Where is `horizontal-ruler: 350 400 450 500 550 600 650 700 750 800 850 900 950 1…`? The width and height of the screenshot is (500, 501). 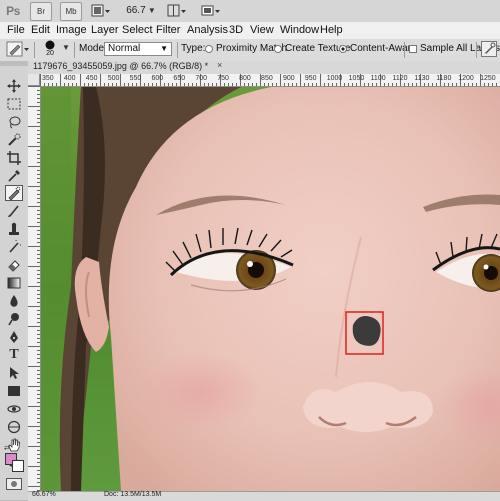
horizontal-ruler: 350 400 450 500 550 600 650 700 750 800 850 900 950 1… is located at coordinates (270, 80).